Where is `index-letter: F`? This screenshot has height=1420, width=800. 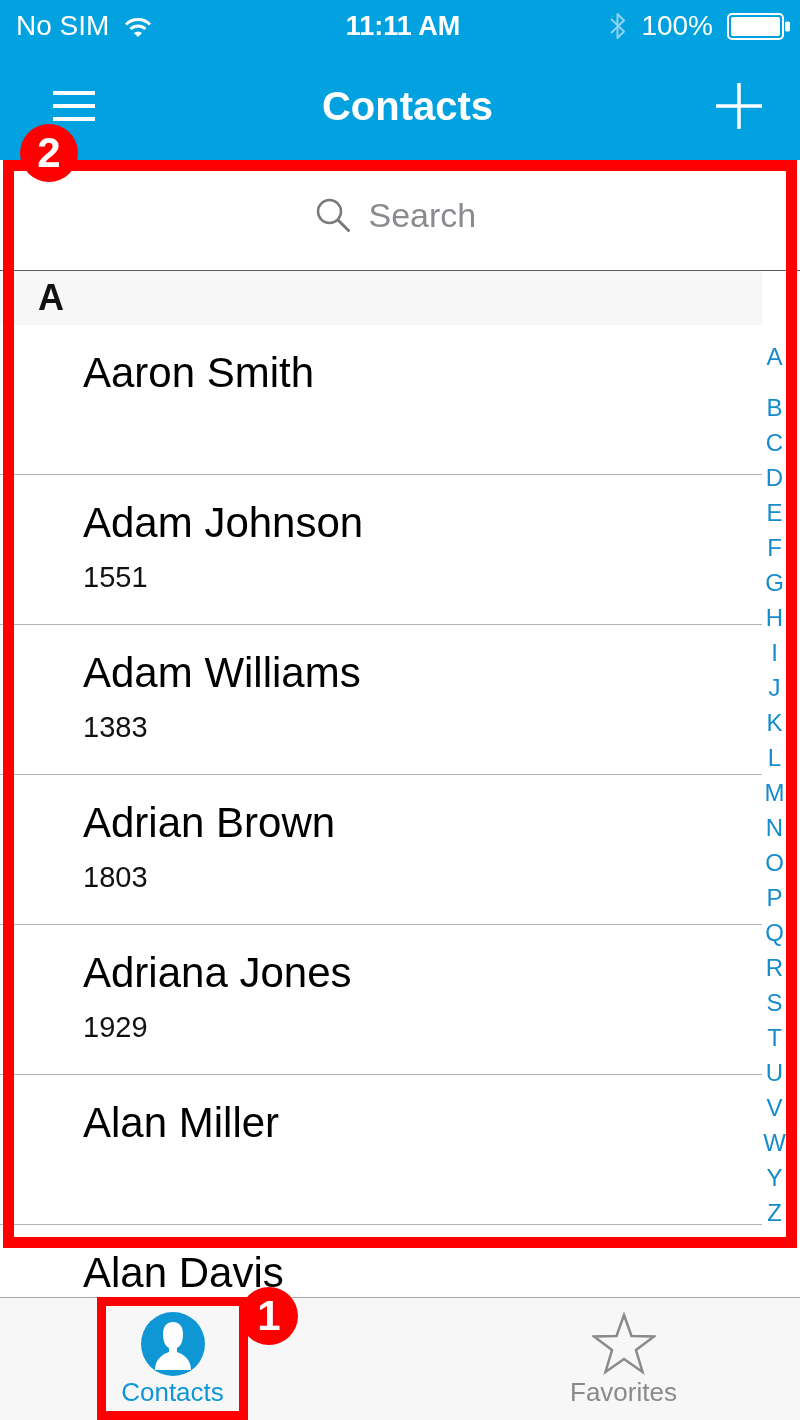
index-letter: F is located at coordinates (774, 547).